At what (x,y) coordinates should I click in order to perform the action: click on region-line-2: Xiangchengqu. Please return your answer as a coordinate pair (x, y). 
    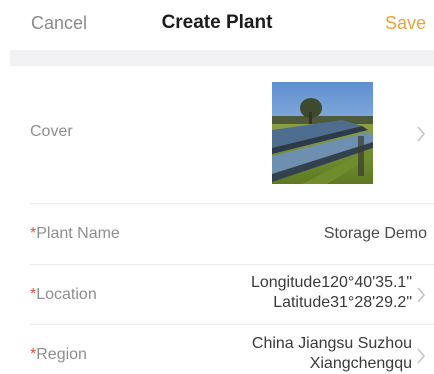
    Looking at the image, I should click on (360, 363).